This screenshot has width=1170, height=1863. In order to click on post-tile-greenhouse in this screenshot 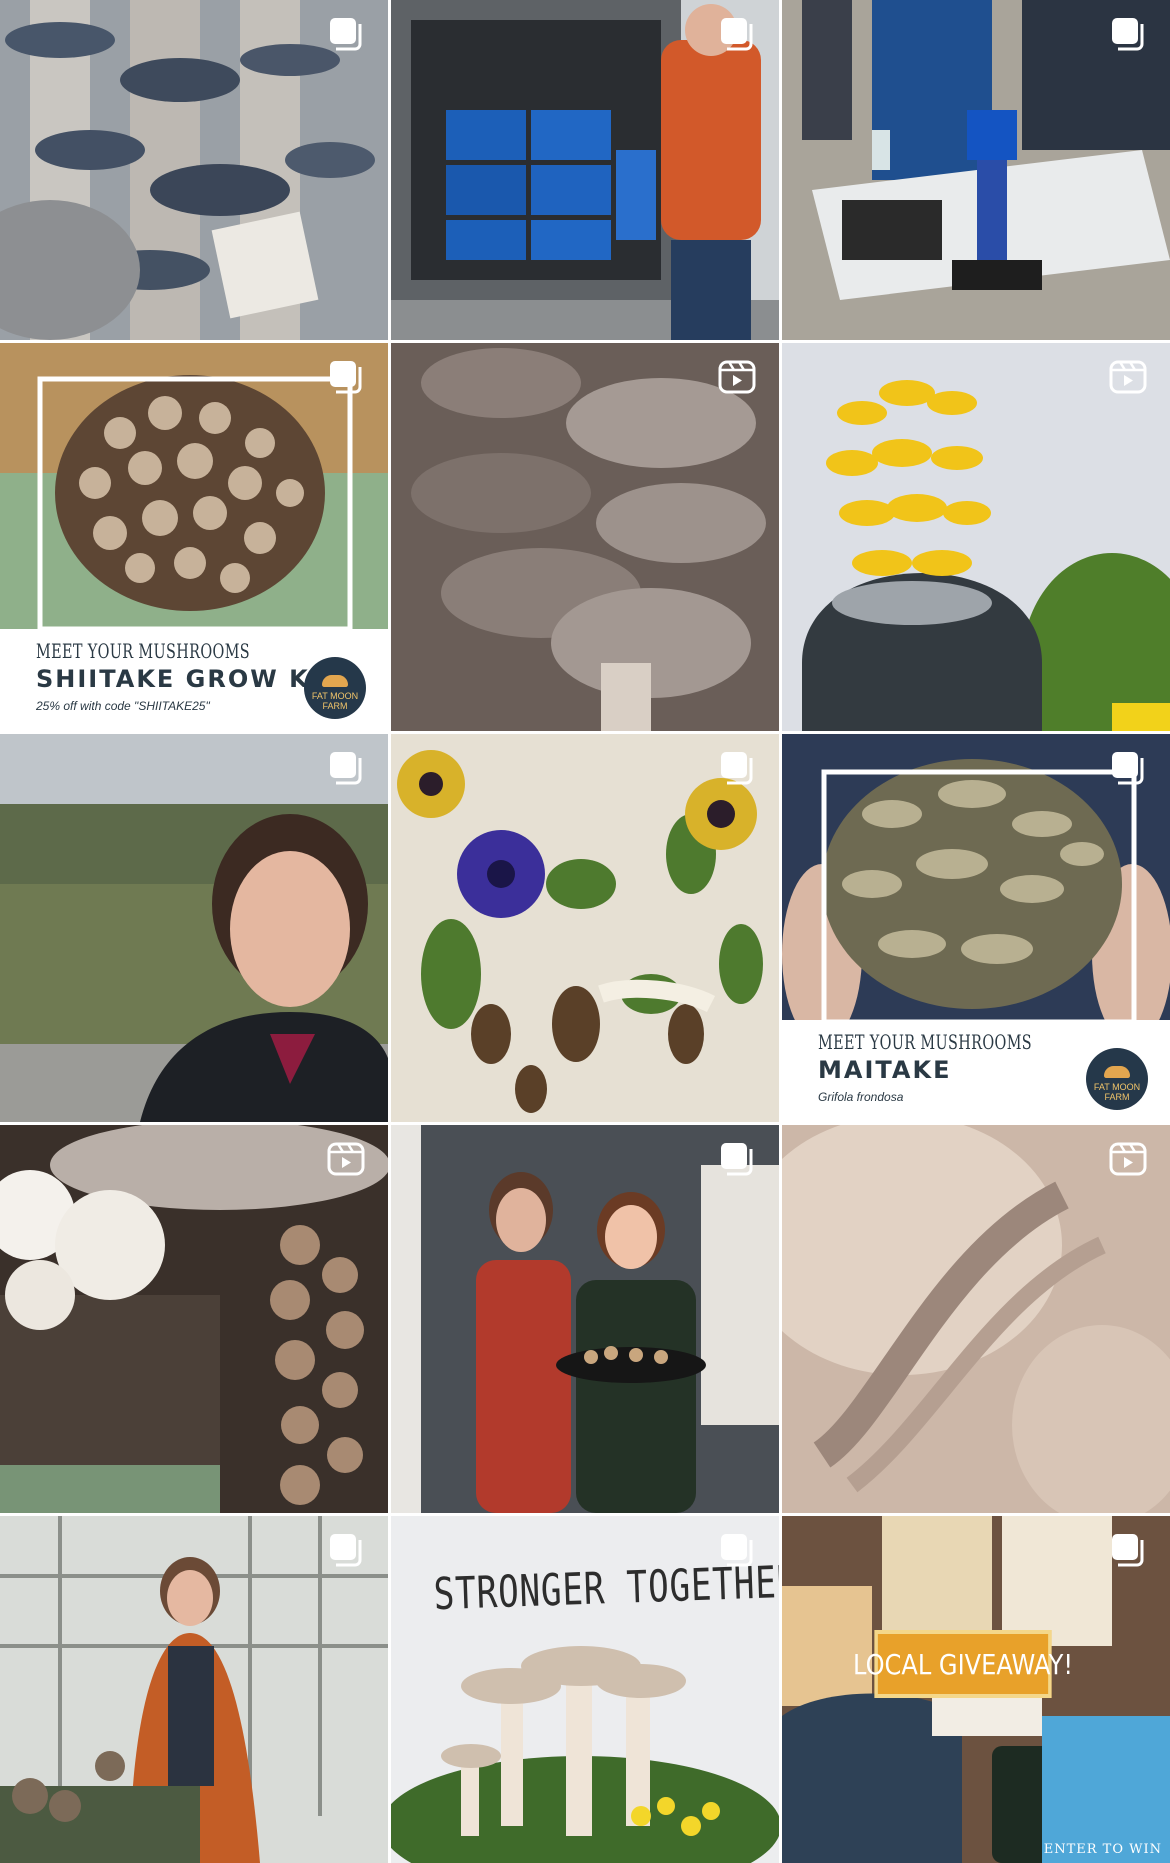, I will do `click(194, 1689)`.